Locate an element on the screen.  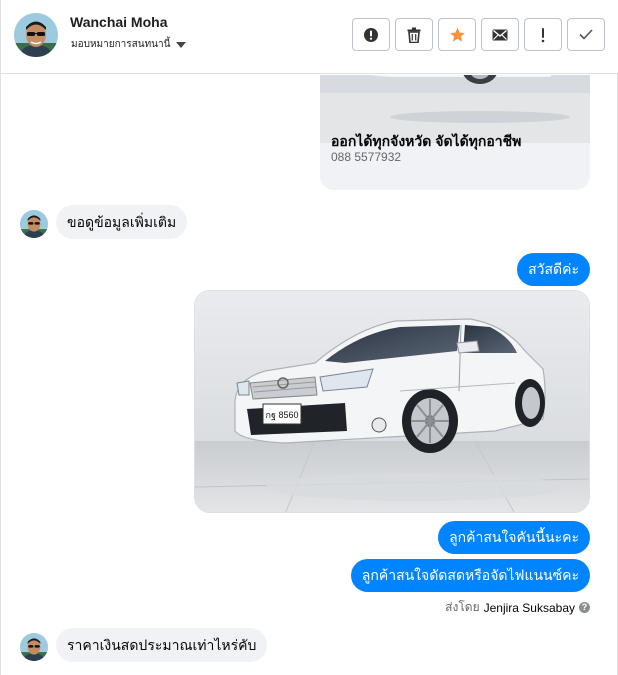
mark-done-button is located at coordinates (586, 34).